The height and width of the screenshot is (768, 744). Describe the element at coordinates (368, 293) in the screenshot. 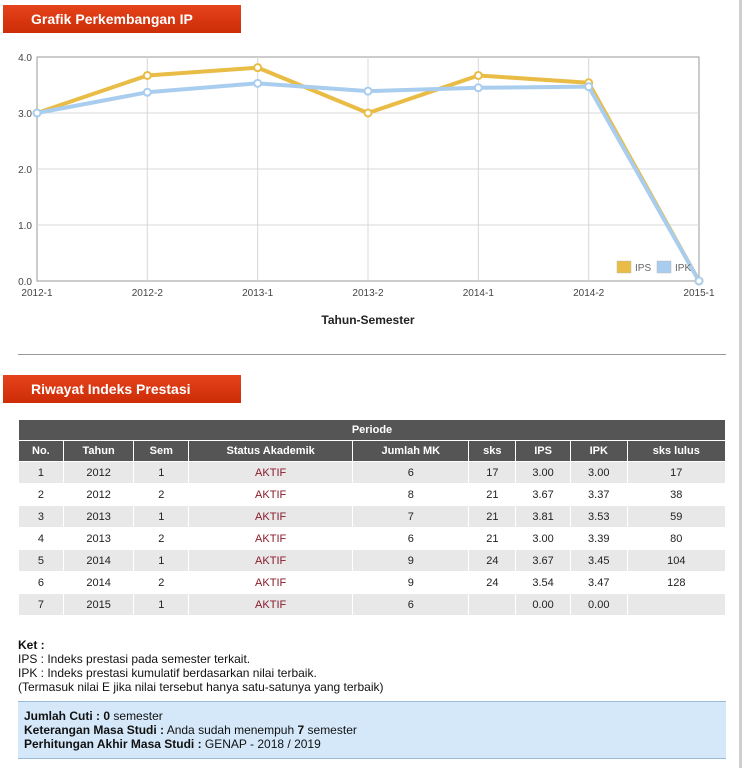

I see `x-tick-label: 2013-2` at that location.